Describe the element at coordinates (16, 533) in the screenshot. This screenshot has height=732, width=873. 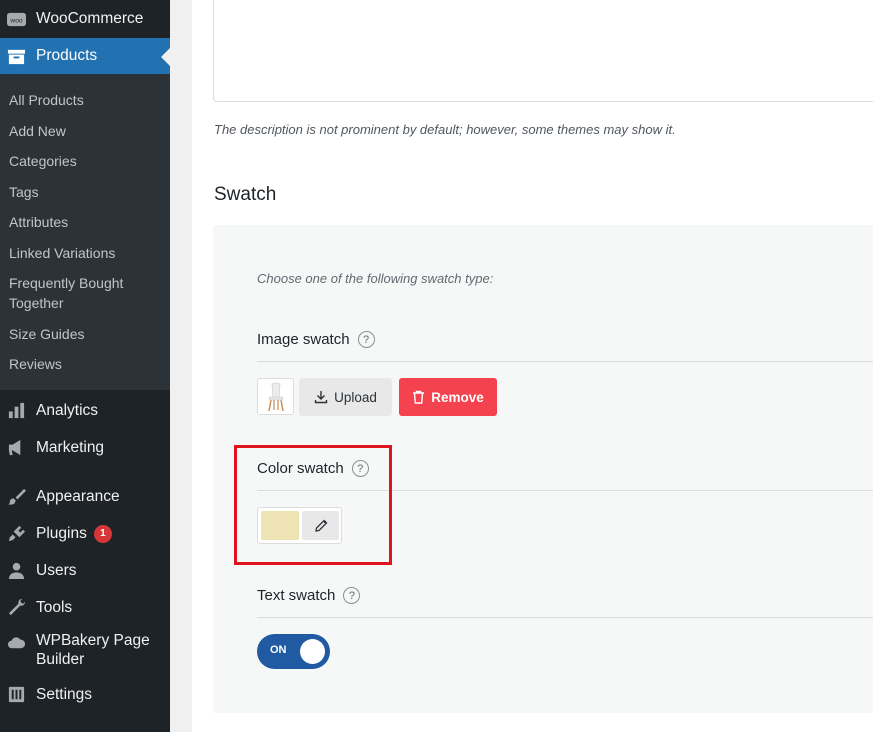
I see `plugin-icon` at that location.